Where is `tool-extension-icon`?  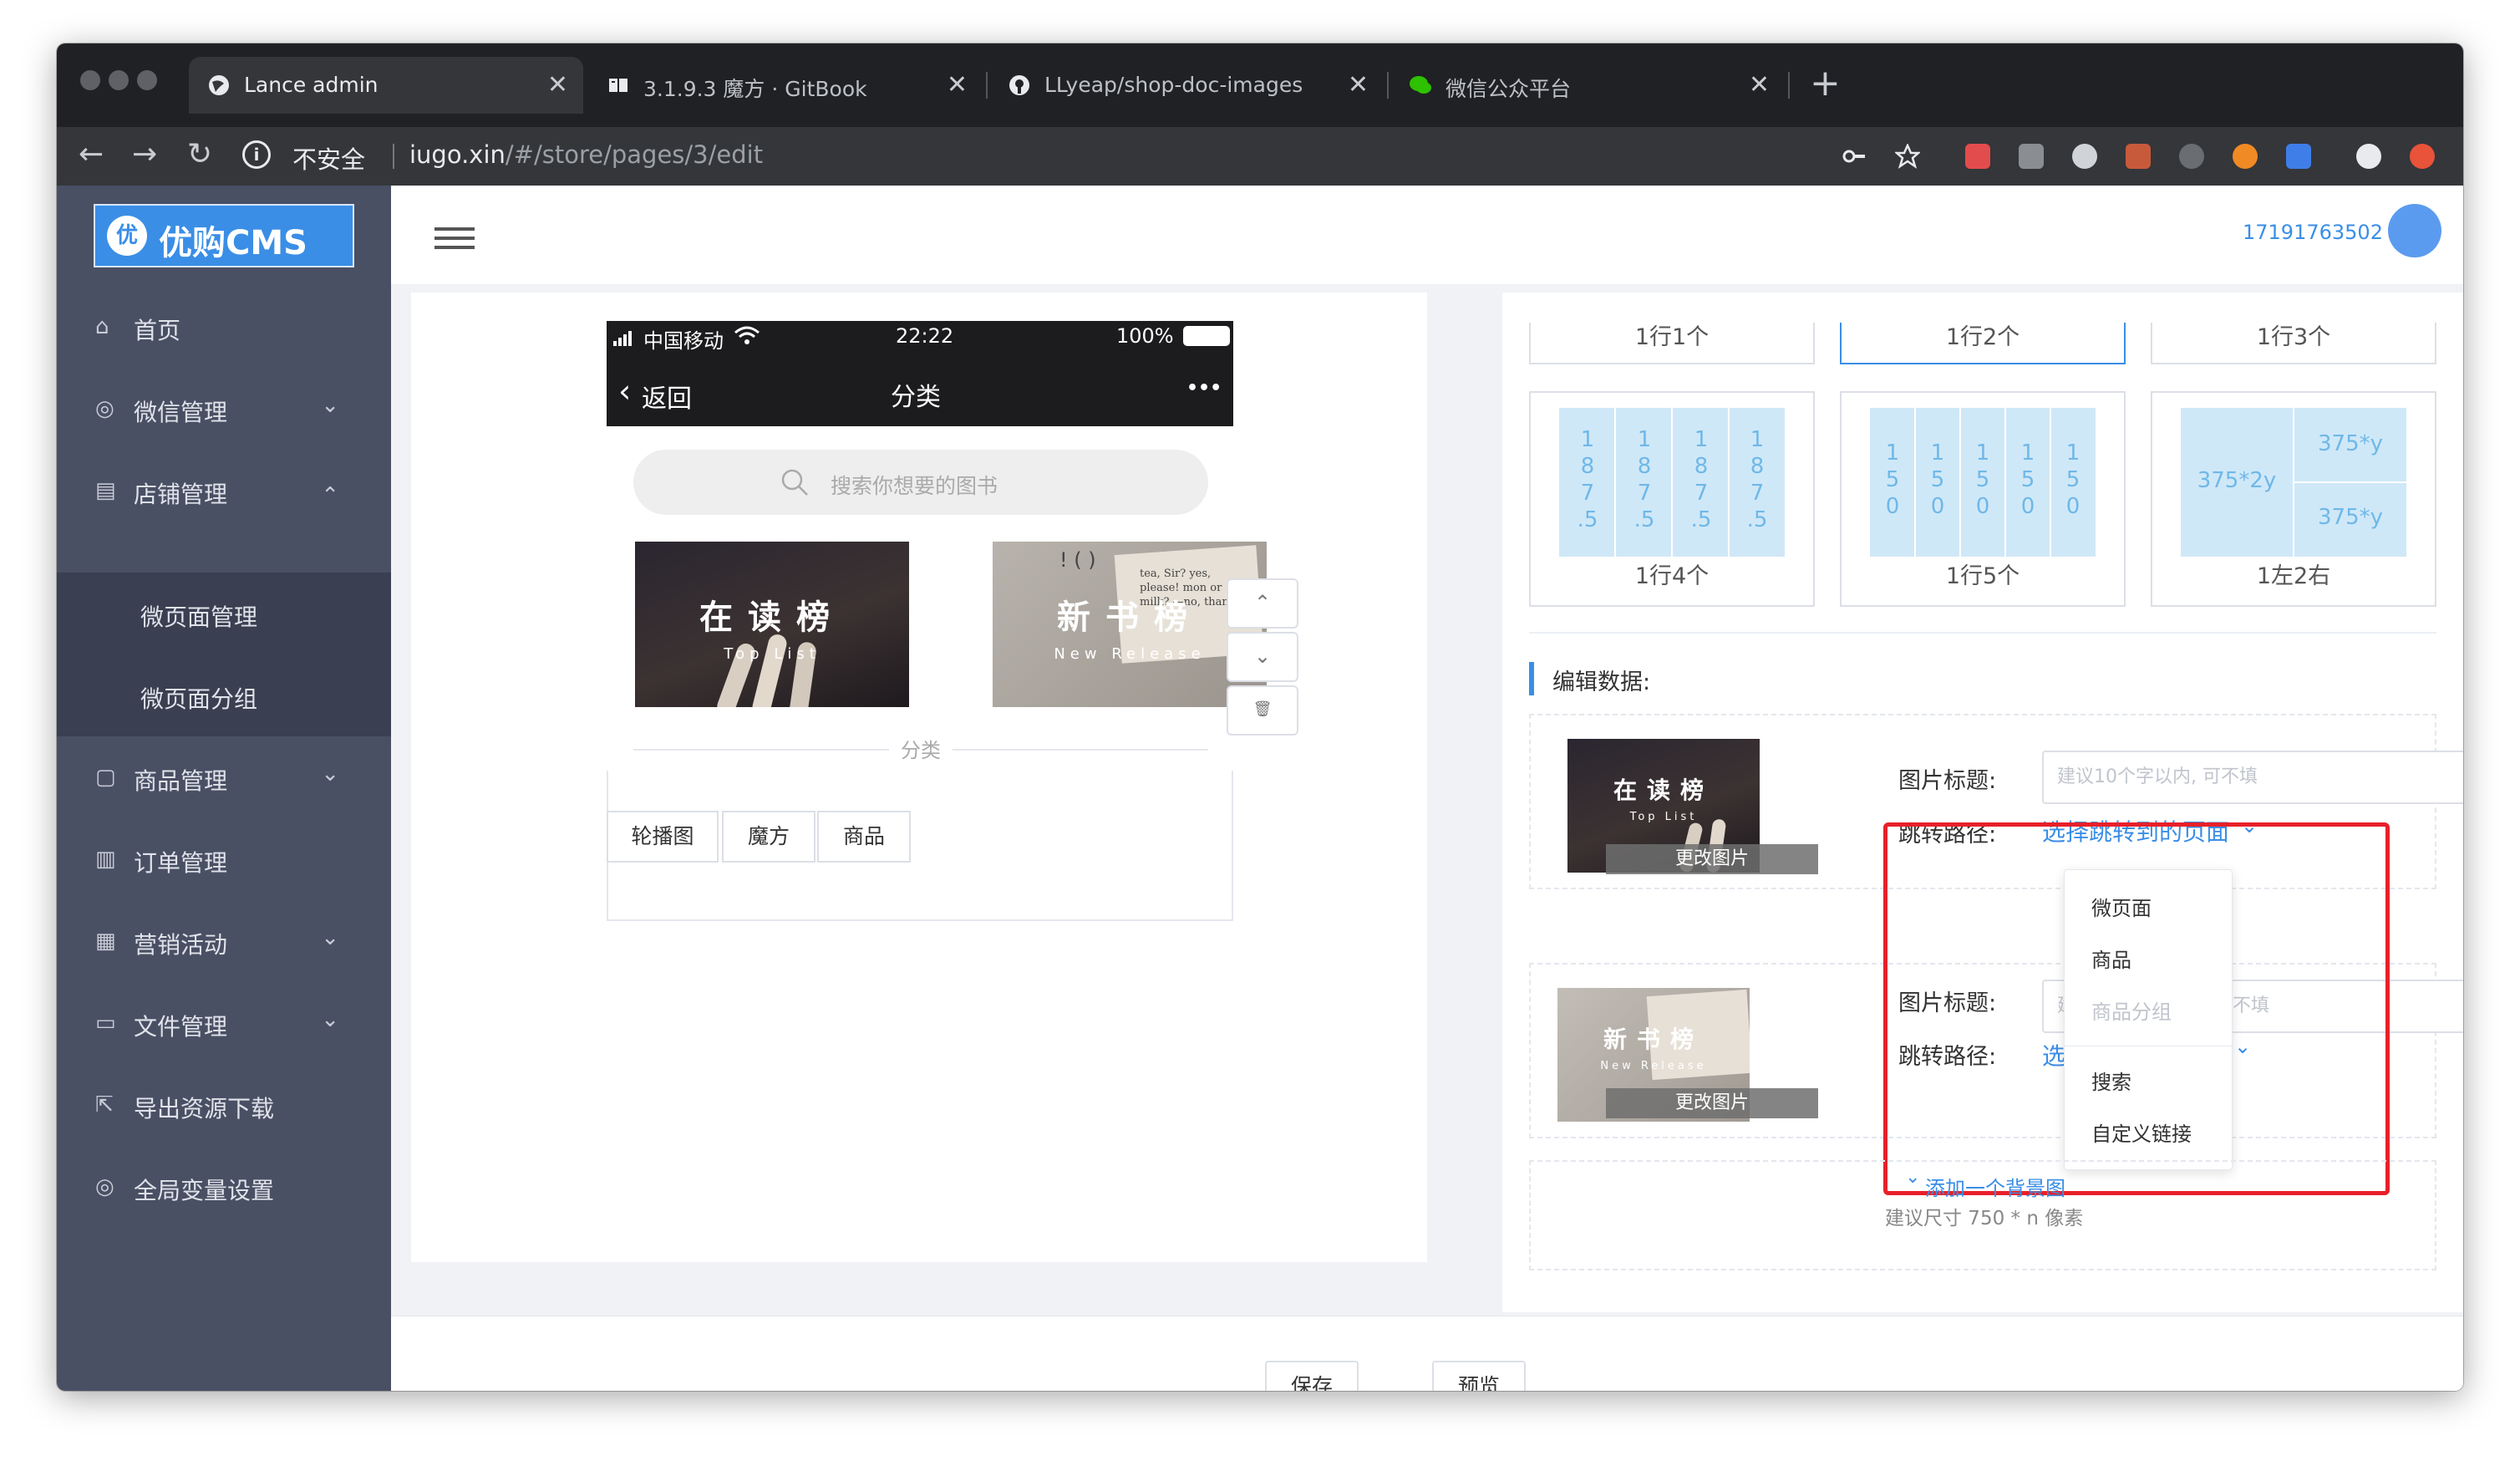 tool-extension-icon is located at coordinates (2138, 156).